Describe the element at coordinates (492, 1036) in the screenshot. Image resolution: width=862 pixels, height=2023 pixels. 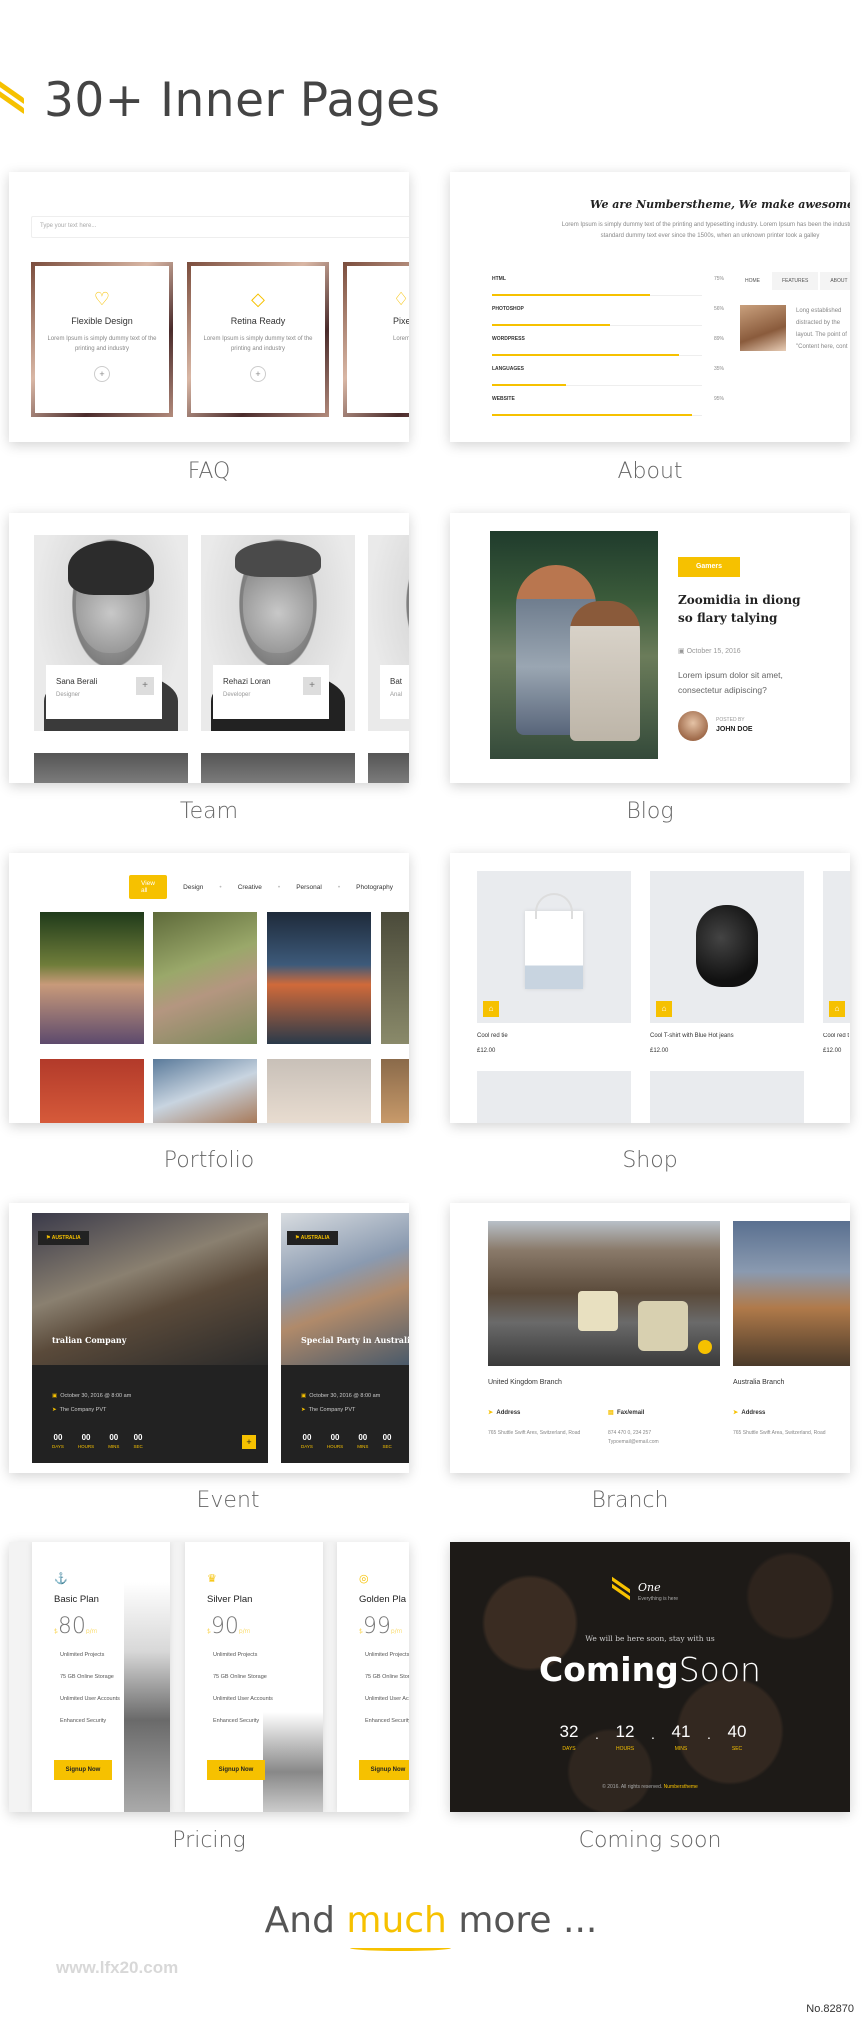
I see `product-name: Cool red tie` at that location.